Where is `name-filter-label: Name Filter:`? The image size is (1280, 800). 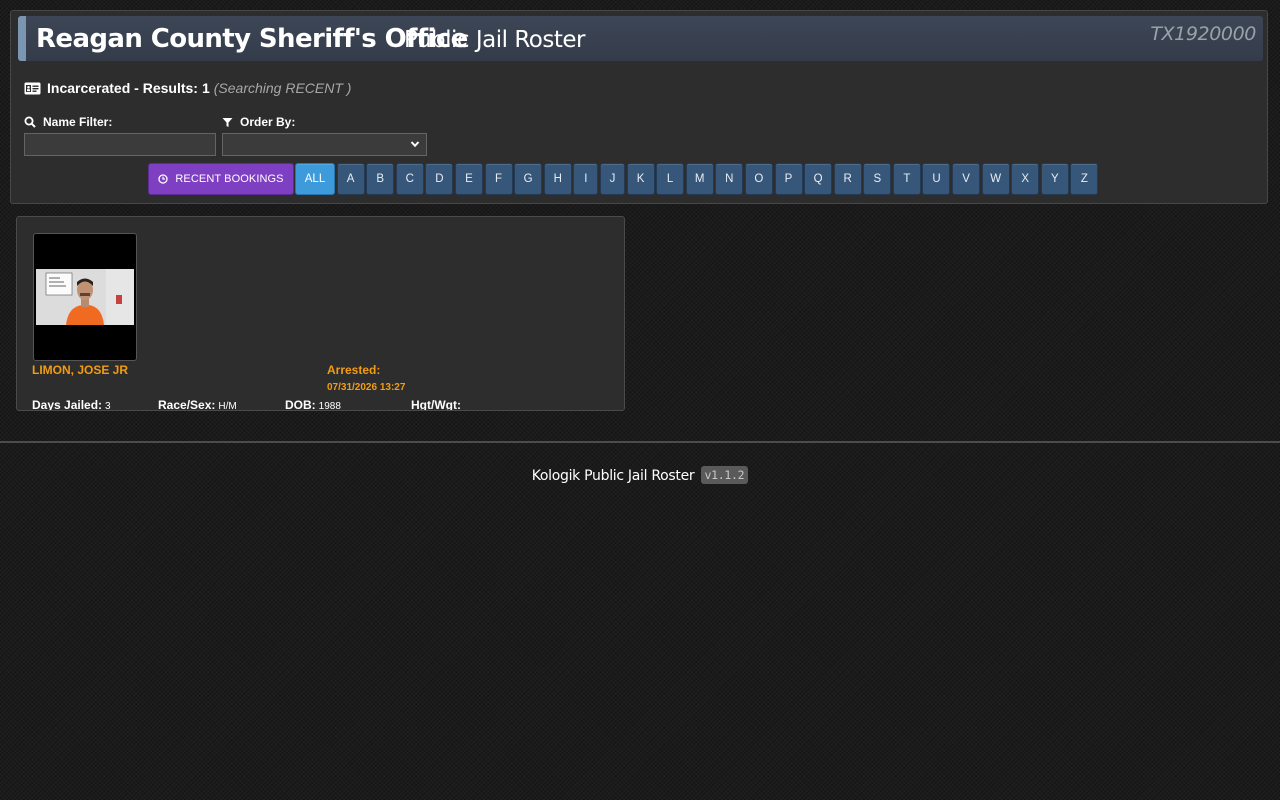
name-filter-label: Name Filter: is located at coordinates (68, 122).